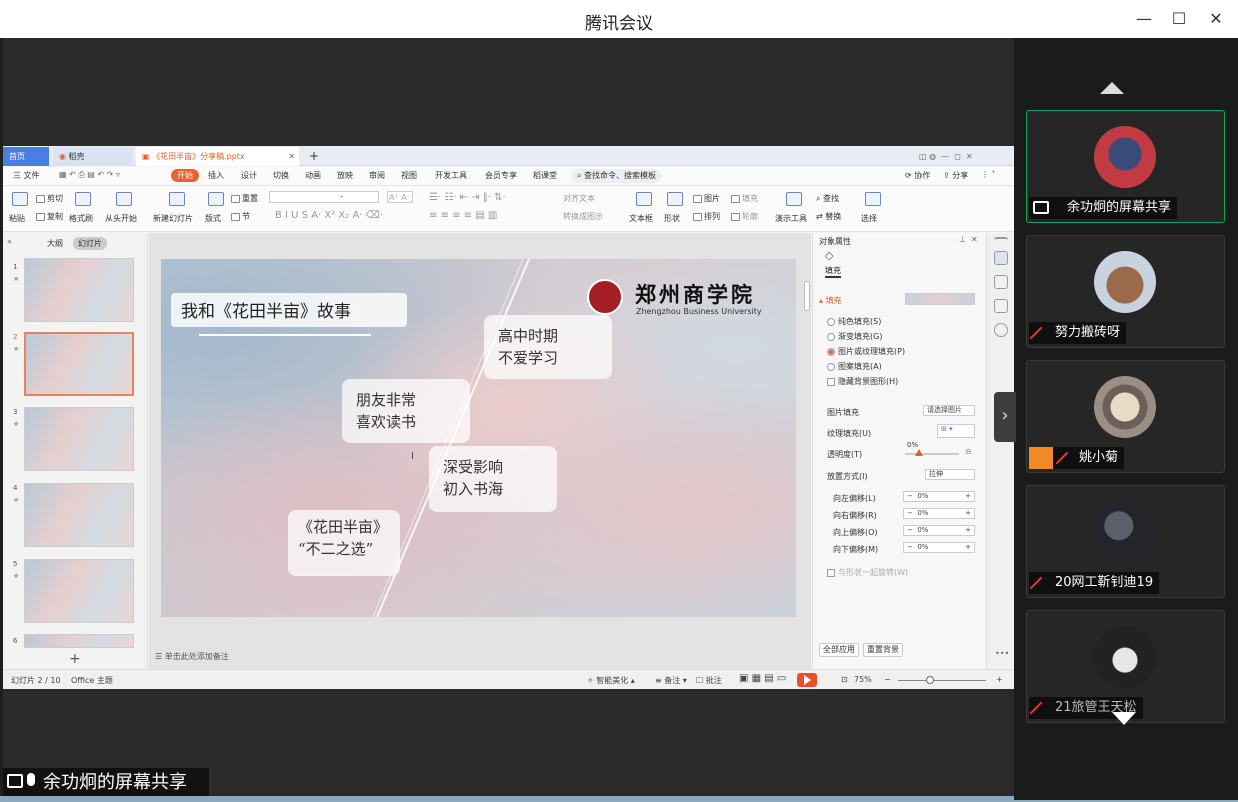 Image resolution: width=1238 pixels, height=802 pixels. What do you see at coordinates (1005, 417) in the screenshot?
I see `next-page-chevron-icon: ›` at bounding box center [1005, 417].